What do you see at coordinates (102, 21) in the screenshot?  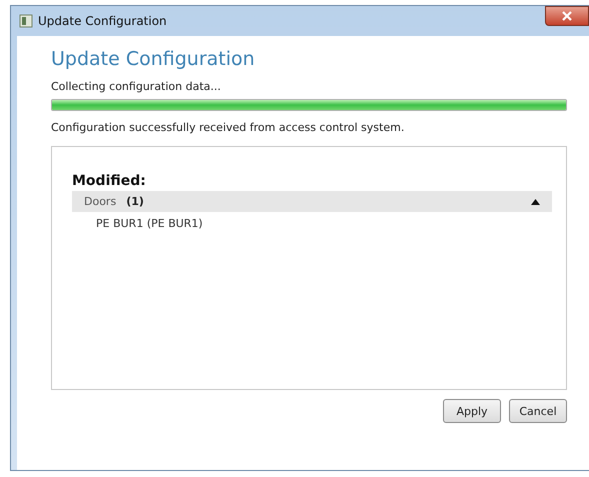 I see `window-title: Update Configuration` at bounding box center [102, 21].